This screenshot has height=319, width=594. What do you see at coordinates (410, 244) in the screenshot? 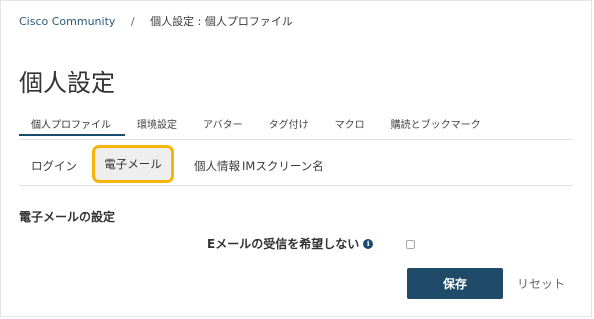
I see `no-email-checkbox` at bounding box center [410, 244].